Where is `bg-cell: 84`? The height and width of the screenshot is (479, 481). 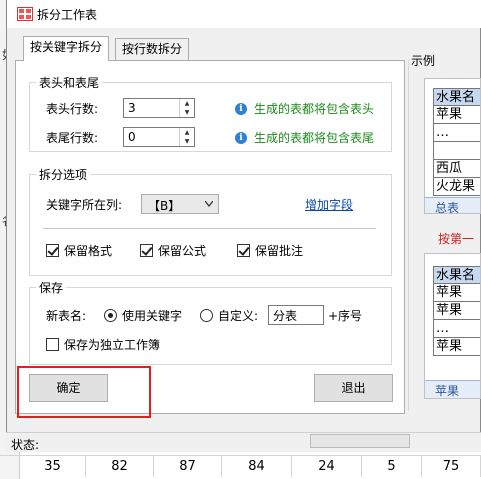 bg-cell: 84 is located at coordinates (257, 466).